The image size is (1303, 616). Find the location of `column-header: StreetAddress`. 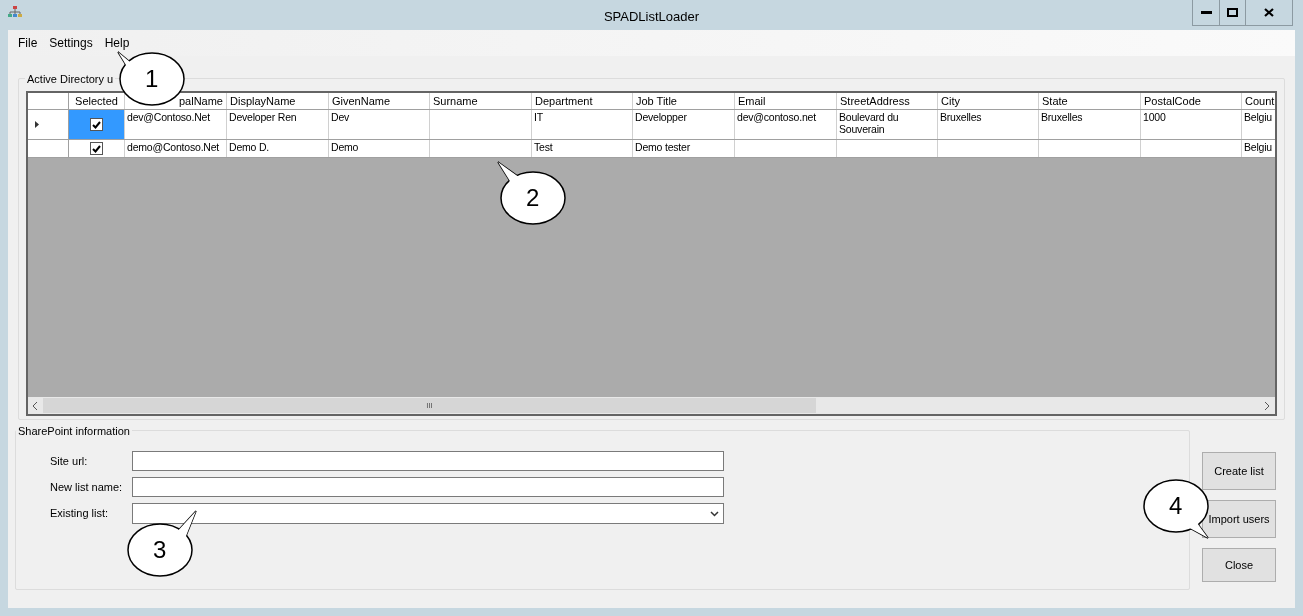

column-header: StreetAddress is located at coordinates (875, 101).